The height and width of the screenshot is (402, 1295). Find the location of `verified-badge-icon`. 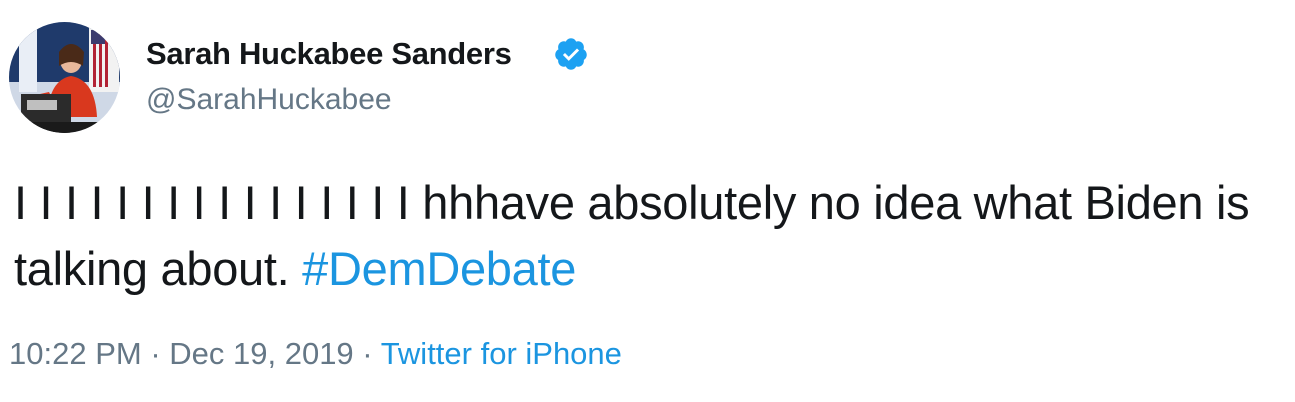

verified-badge-icon is located at coordinates (571, 54).